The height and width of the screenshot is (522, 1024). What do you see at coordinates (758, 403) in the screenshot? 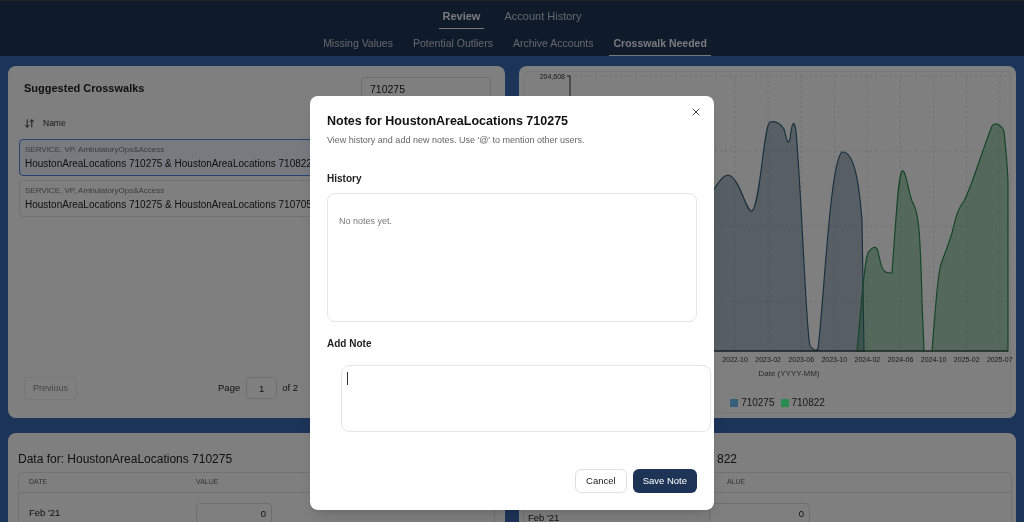
I see `legend-label: 710275` at bounding box center [758, 403].